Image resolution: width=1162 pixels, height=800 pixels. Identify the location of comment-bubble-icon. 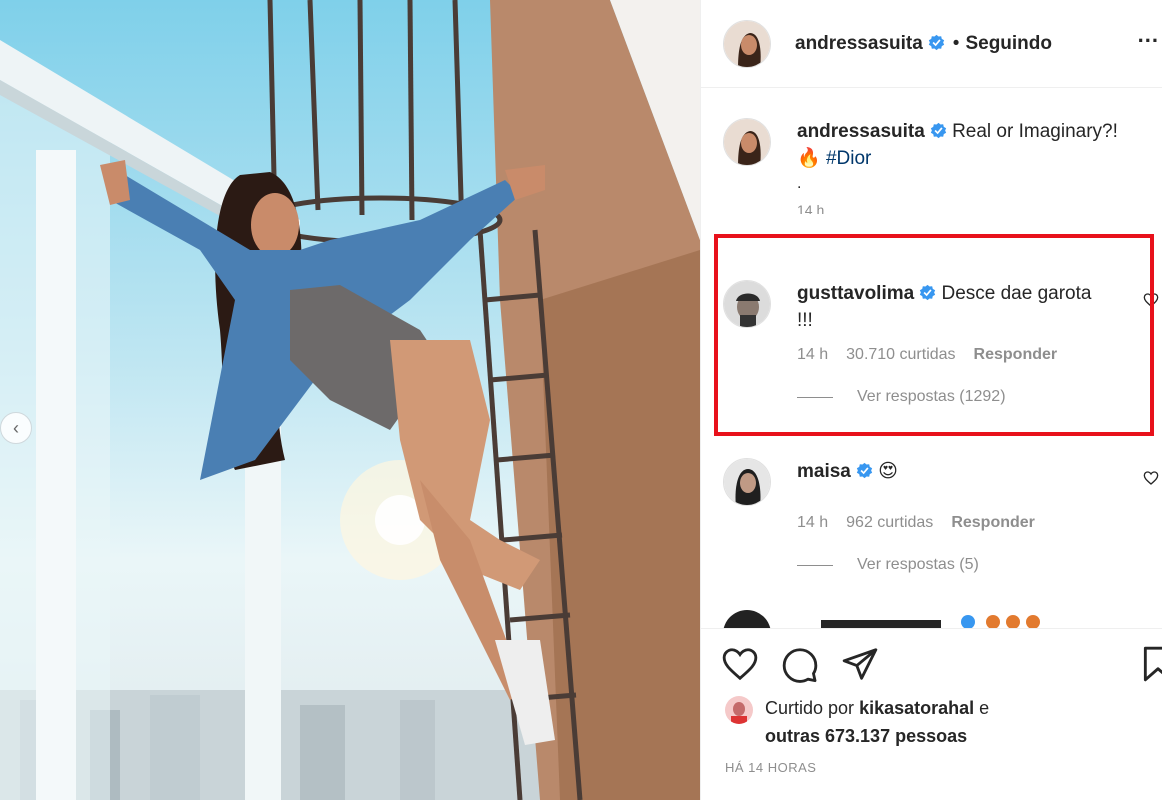
(800, 664).